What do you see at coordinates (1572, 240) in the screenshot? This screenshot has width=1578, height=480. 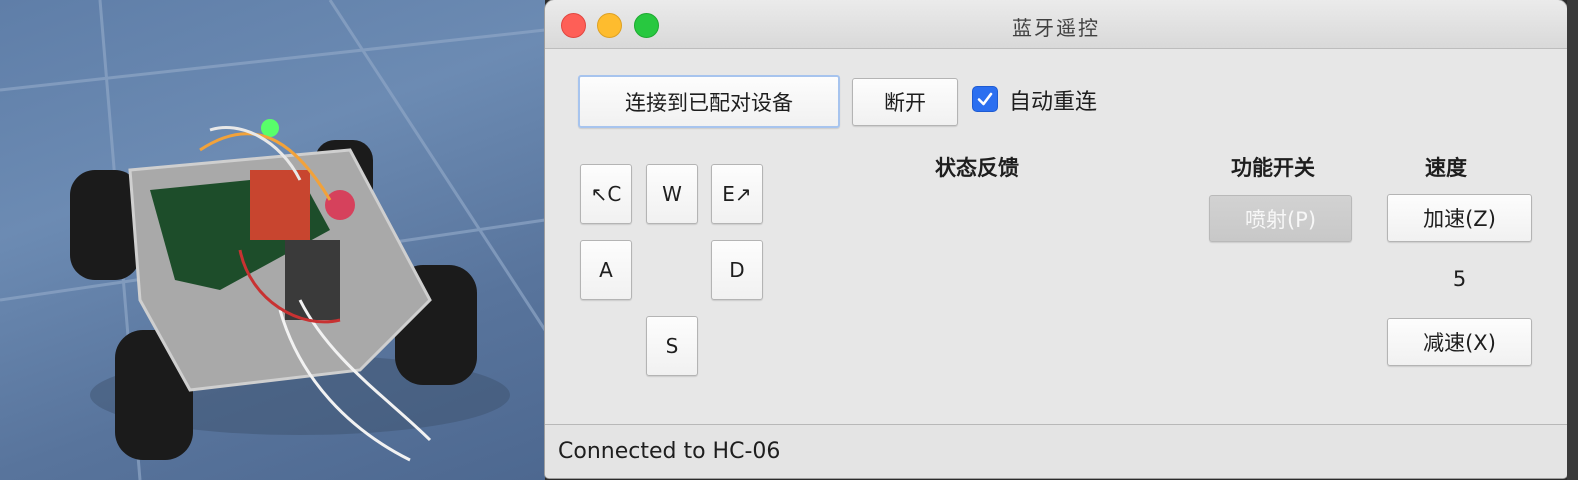 I see `background-strip` at bounding box center [1572, 240].